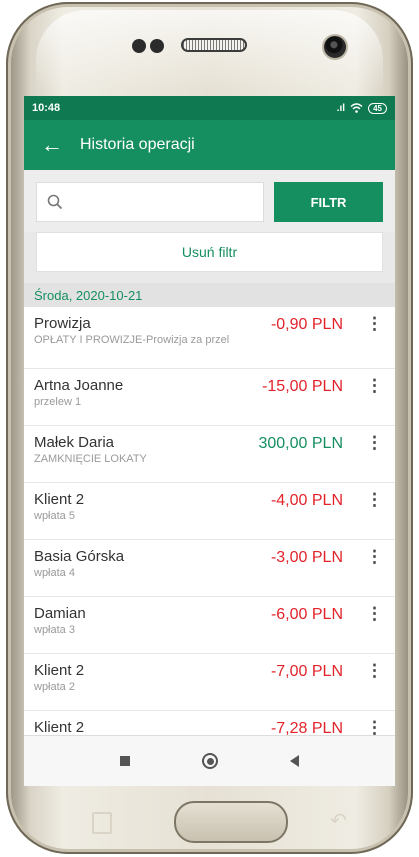  Describe the element at coordinates (46, 108) in the screenshot. I see `status-time: 10:48` at that location.